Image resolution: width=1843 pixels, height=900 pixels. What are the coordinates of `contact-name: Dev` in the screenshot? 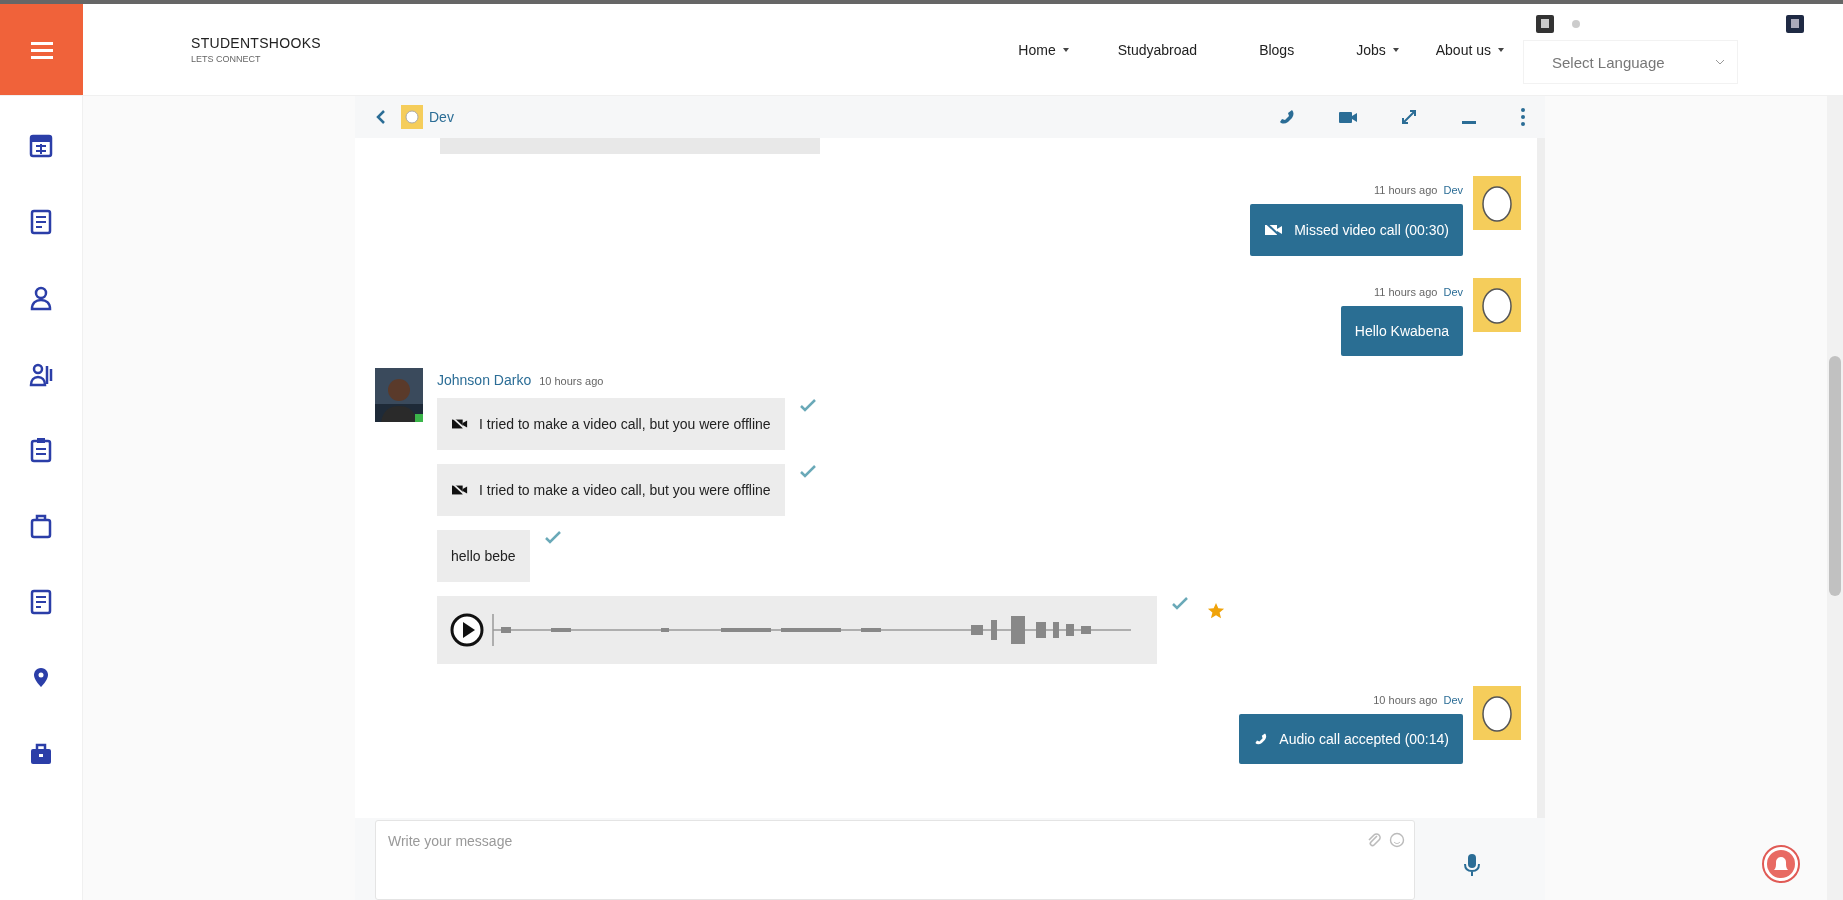 It's located at (441, 117).